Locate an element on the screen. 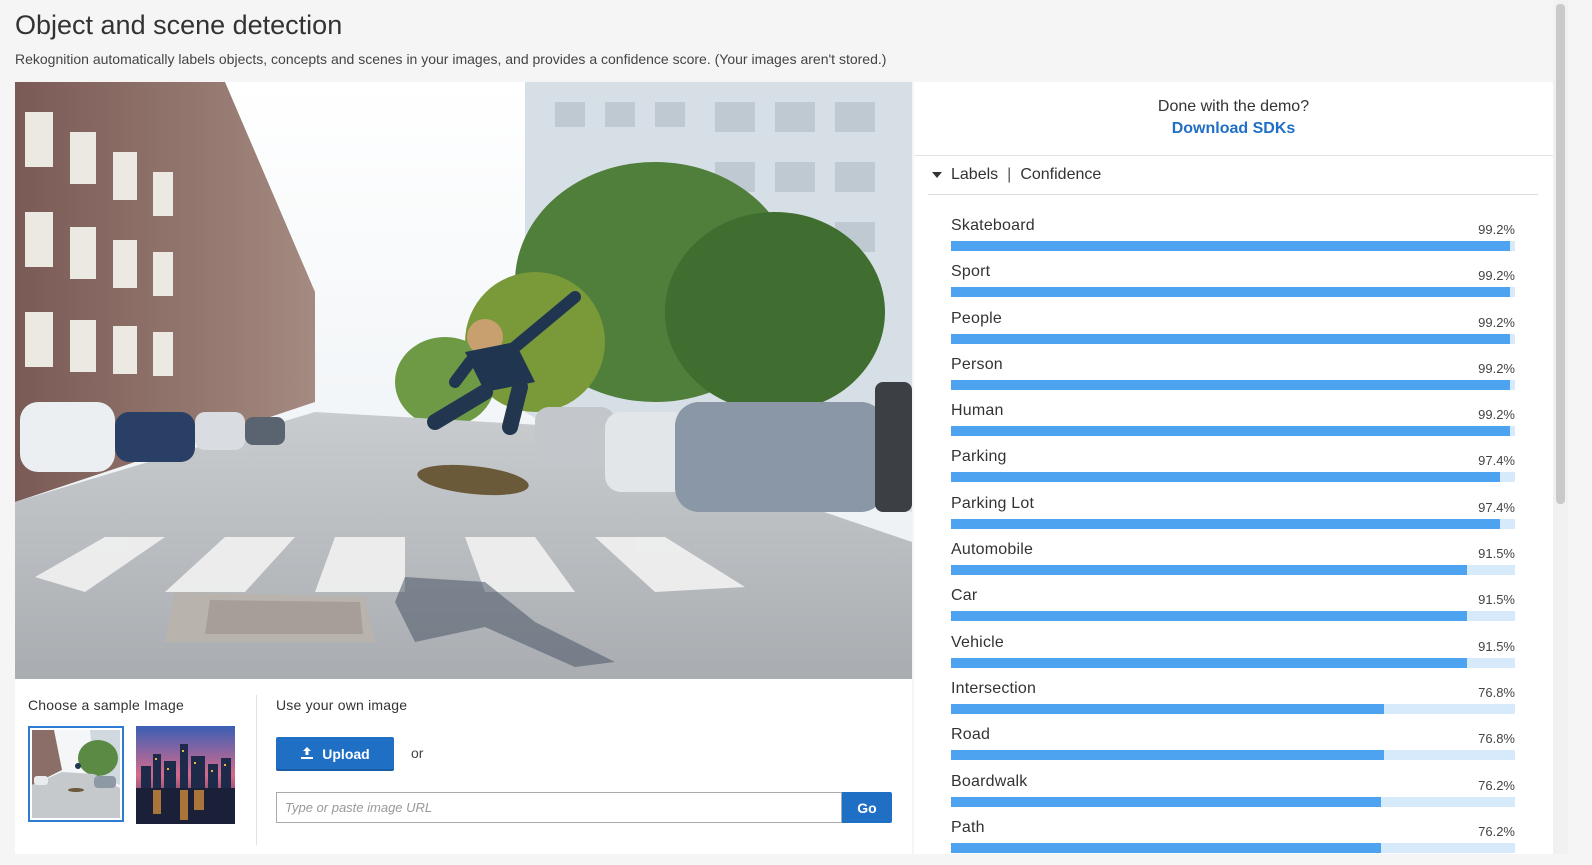 This screenshot has height=865, width=1592. label-row: Intersection 76.8% is located at coordinates (1233, 703).